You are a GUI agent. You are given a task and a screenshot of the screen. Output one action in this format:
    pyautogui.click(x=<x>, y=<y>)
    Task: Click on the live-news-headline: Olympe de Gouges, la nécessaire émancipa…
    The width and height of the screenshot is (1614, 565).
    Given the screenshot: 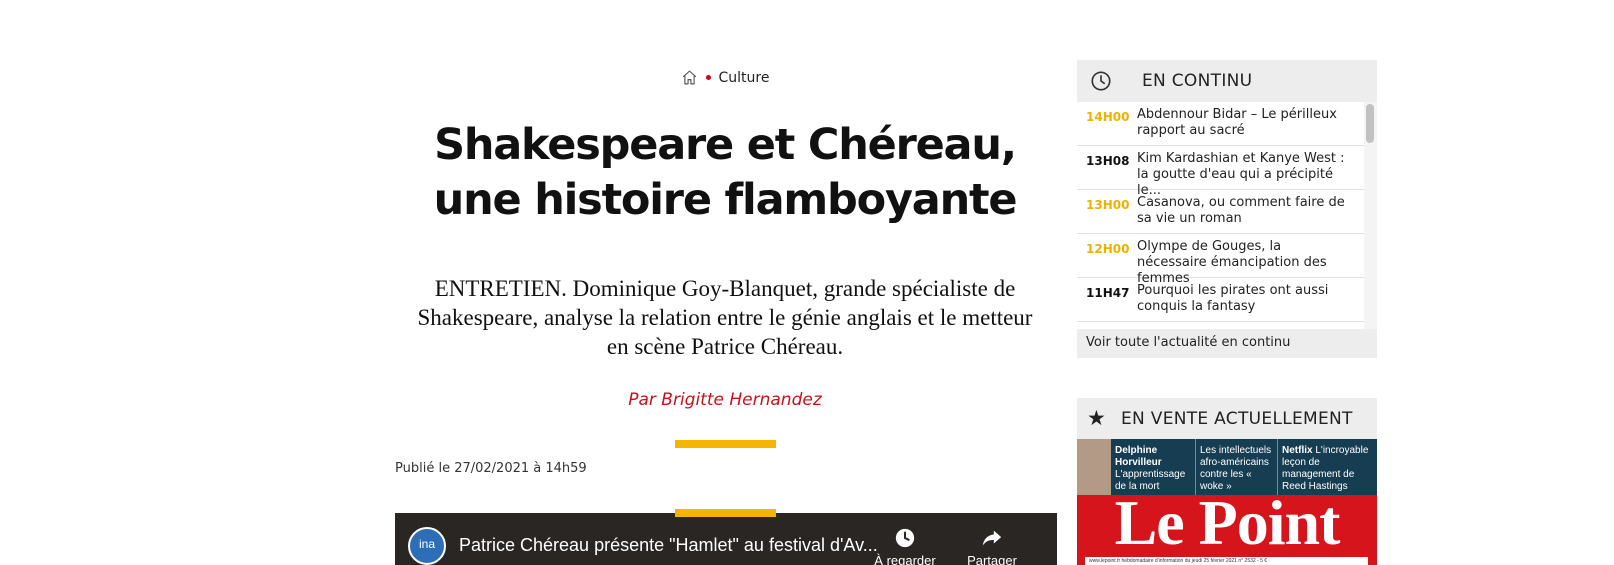 What is the action you would take?
    pyautogui.click(x=1244, y=262)
    